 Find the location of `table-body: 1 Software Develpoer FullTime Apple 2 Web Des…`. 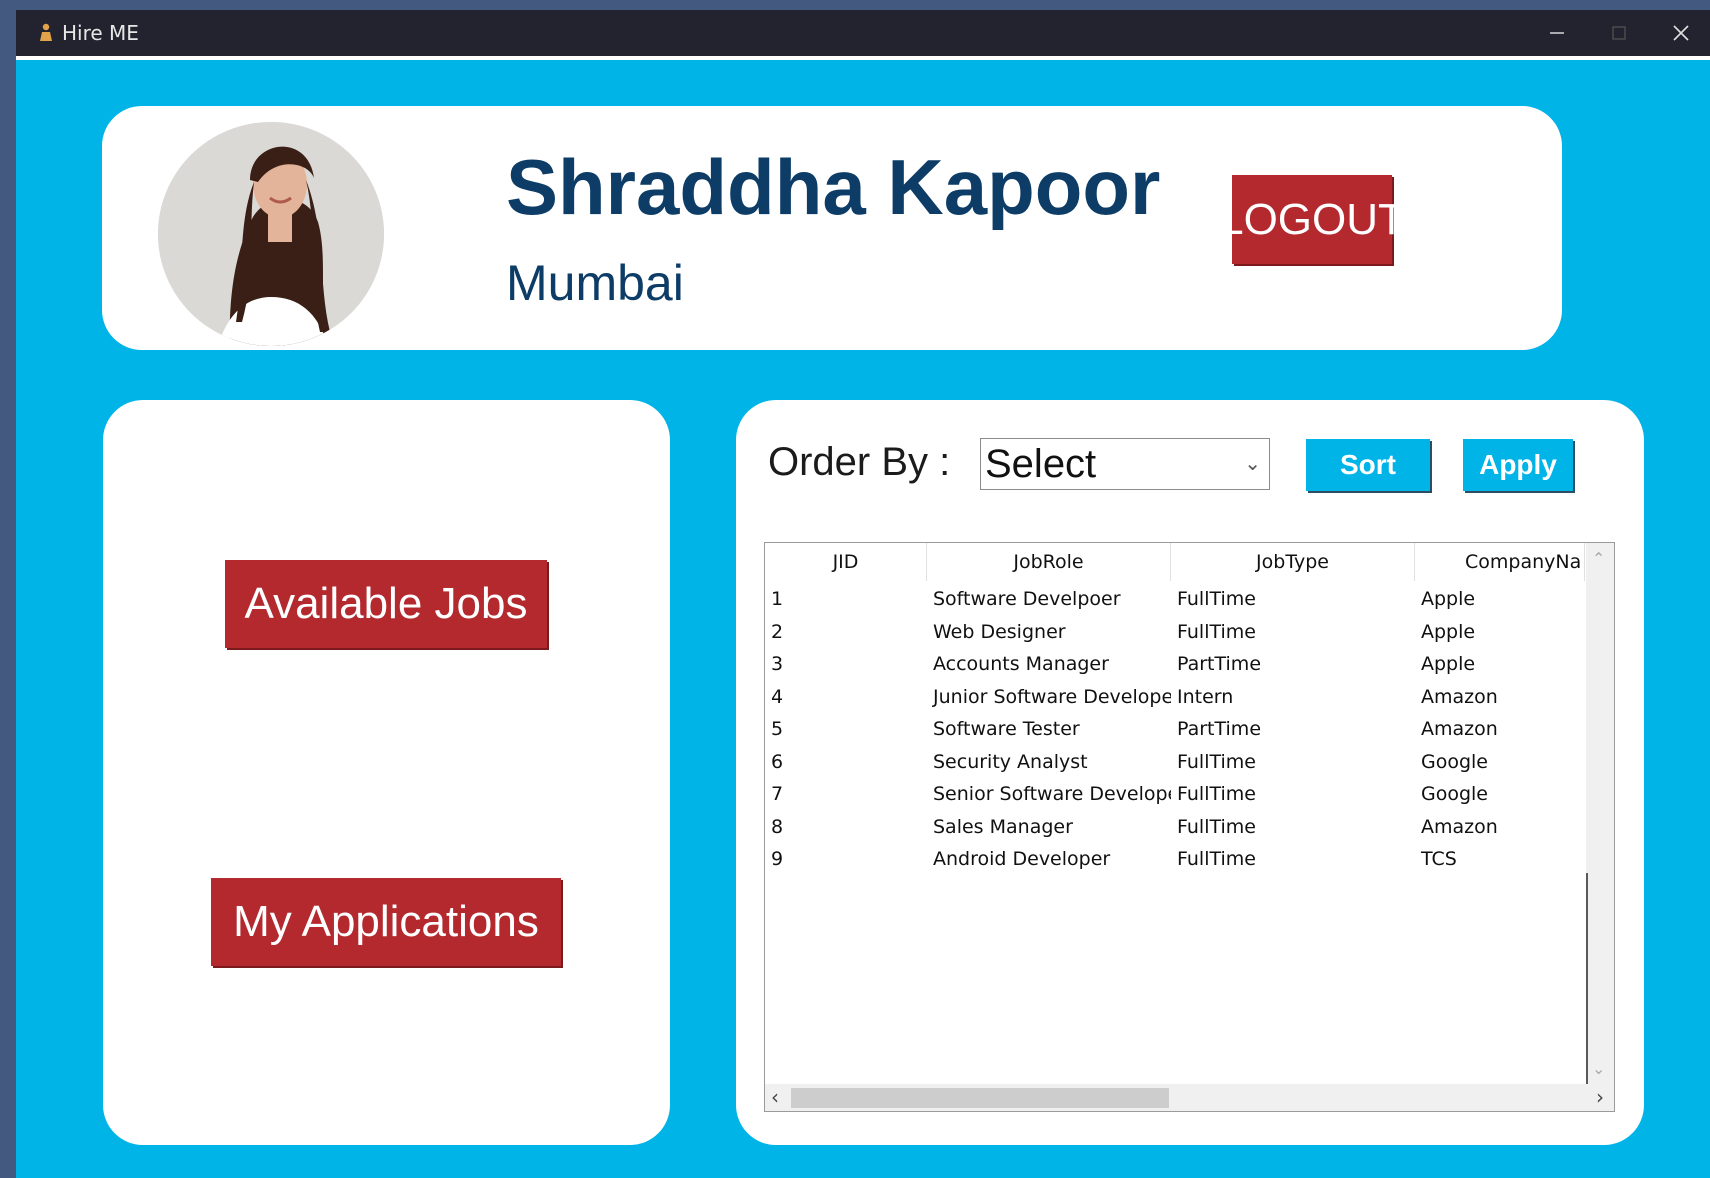

table-body: 1 Software Develpoer FullTime Apple 2 Web Des… is located at coordinates (1175, 729).